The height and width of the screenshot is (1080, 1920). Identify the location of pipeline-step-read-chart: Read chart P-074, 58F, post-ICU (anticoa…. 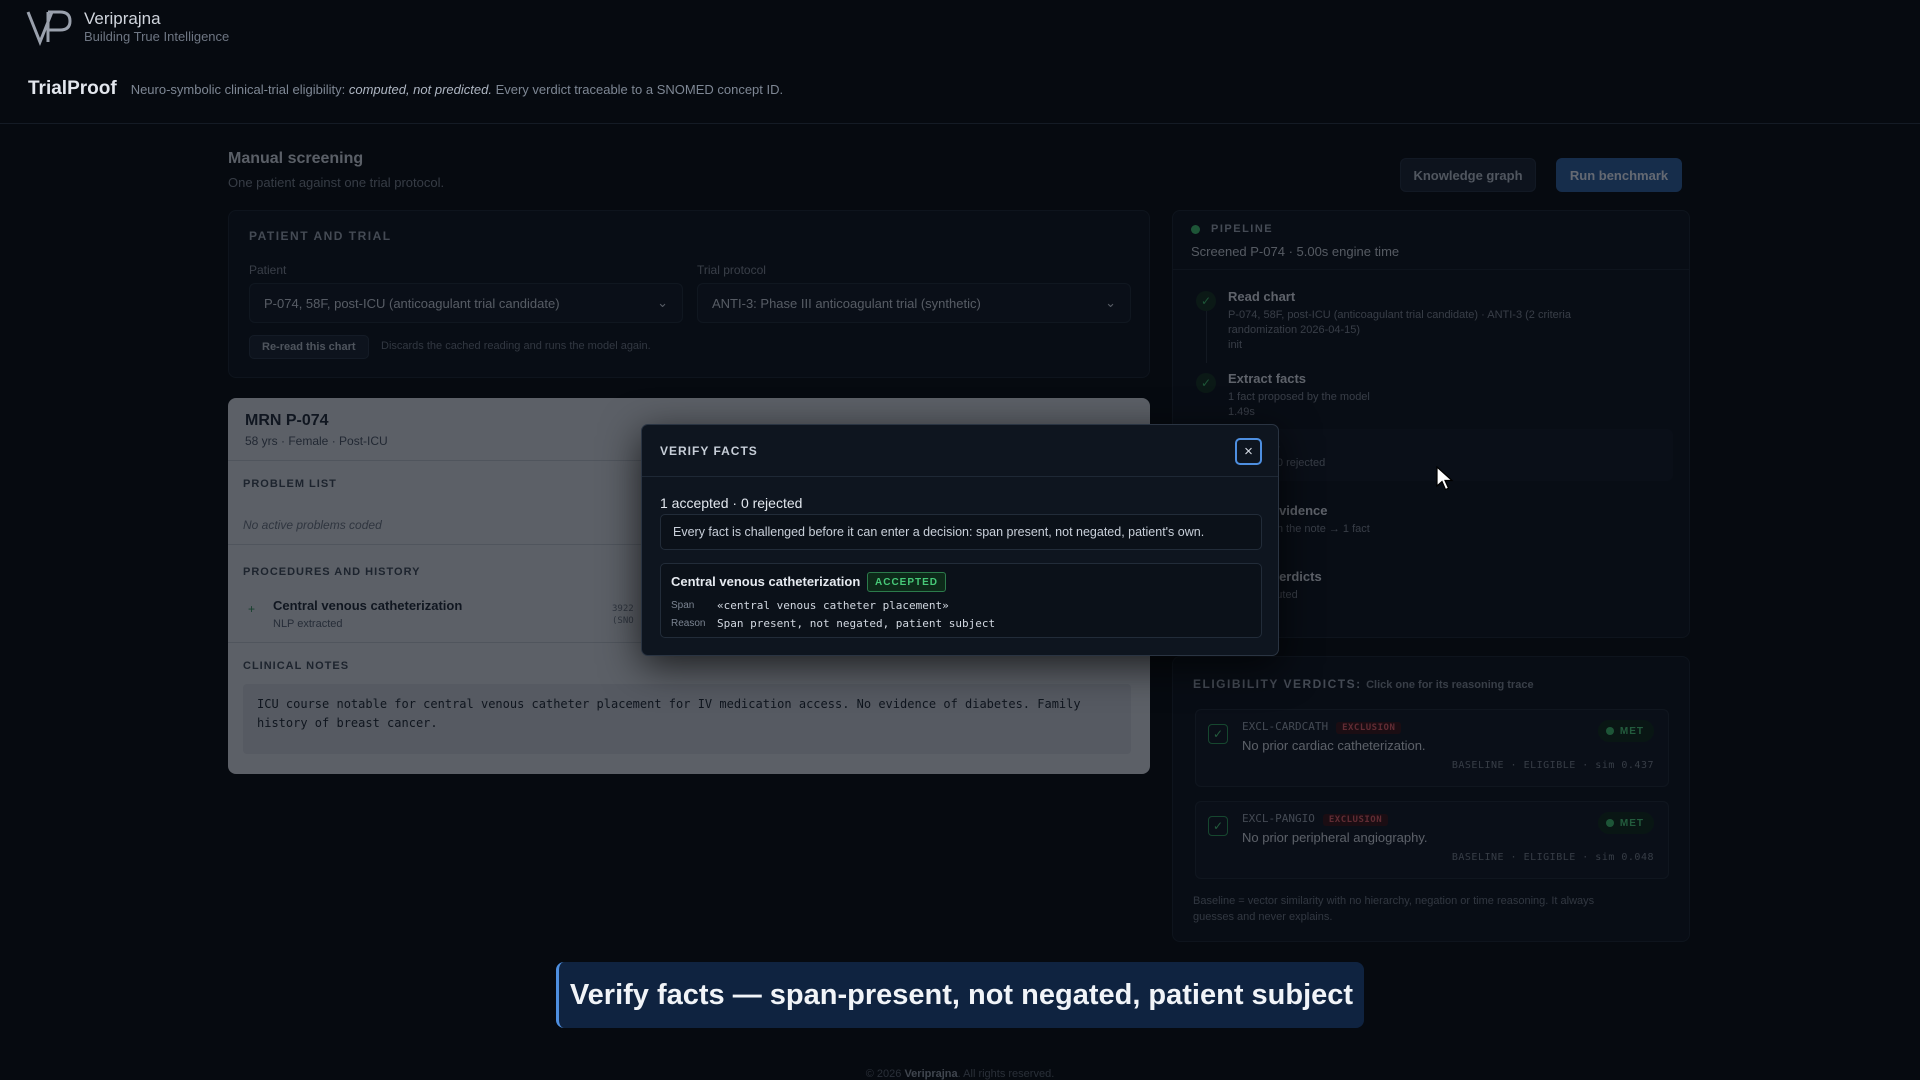
(1399, 321).